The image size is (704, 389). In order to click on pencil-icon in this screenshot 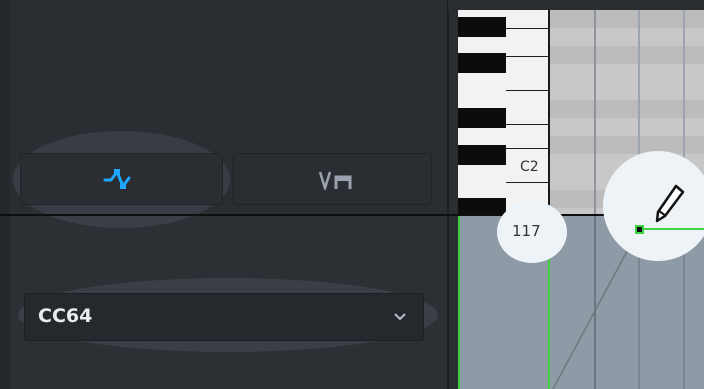, I will do `click(670, 203)`.